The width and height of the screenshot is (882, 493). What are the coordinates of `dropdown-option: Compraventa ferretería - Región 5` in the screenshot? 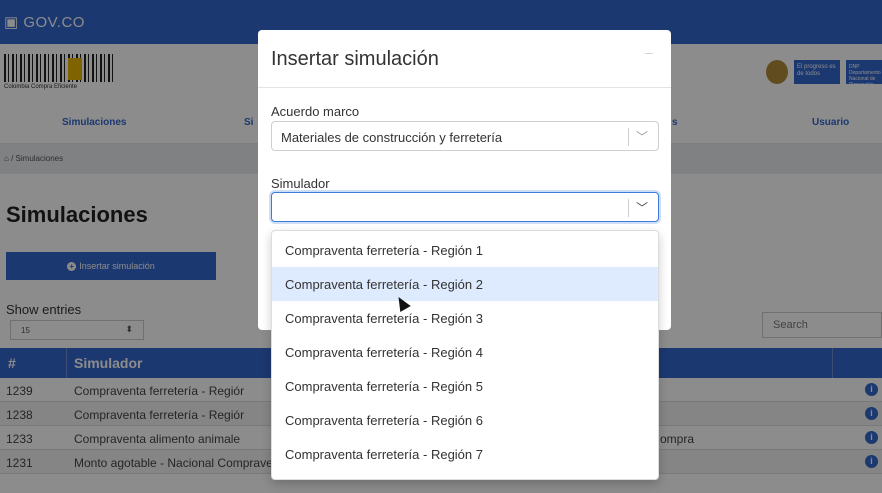 It's located at (465, 386).